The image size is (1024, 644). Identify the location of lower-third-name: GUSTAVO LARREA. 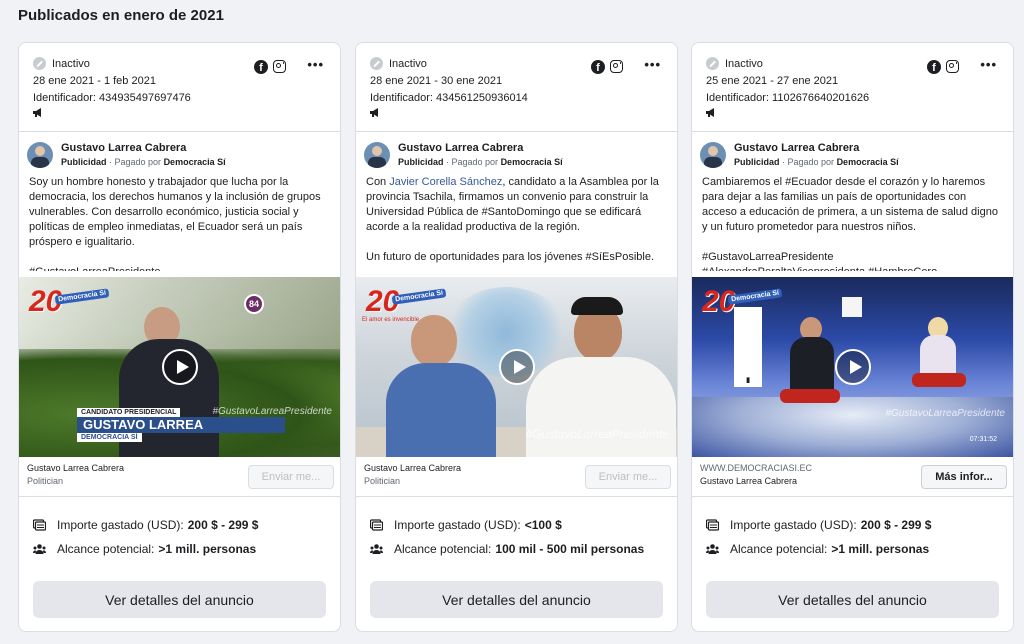
(181, 425).